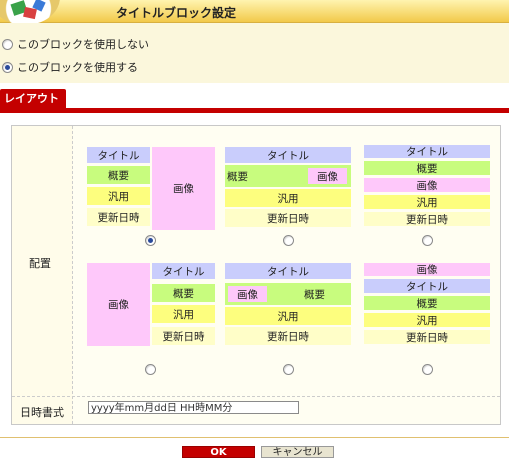 This screenshot has height=464, width=509. I want to click on footer-divider, so click(254, 437).